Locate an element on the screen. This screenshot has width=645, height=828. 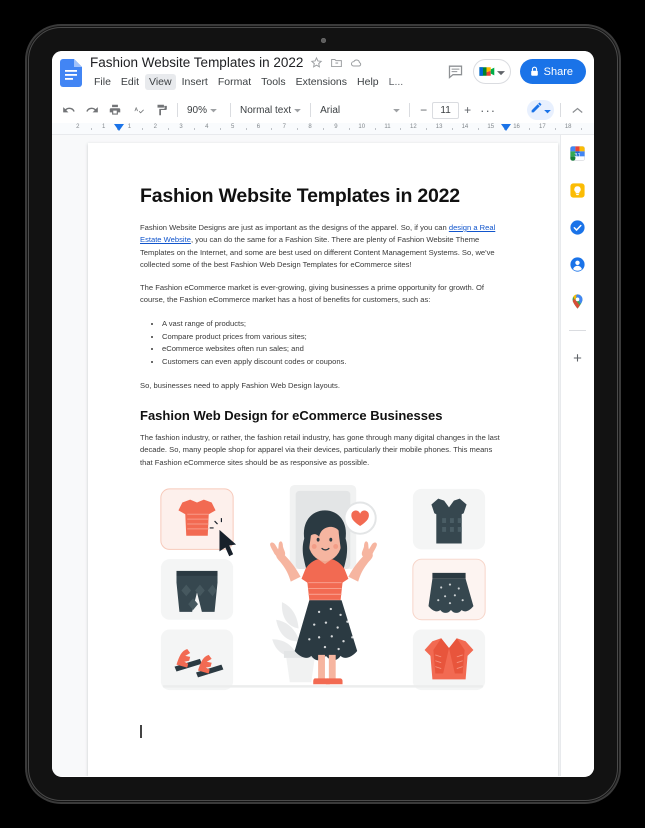
redo-icon is located at coordinates (91, 110).